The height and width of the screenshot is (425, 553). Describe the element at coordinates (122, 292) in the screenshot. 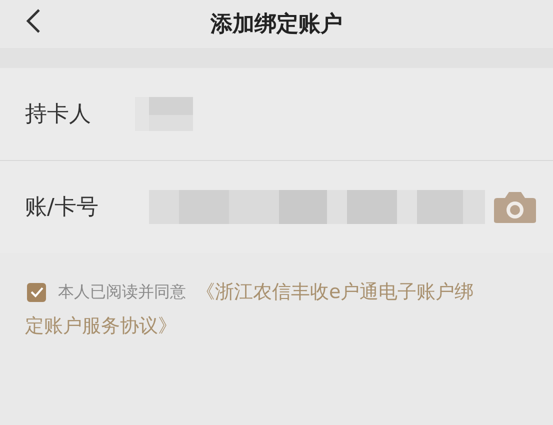

I see `agreement-text: 本人已阅读并同意` at that location.